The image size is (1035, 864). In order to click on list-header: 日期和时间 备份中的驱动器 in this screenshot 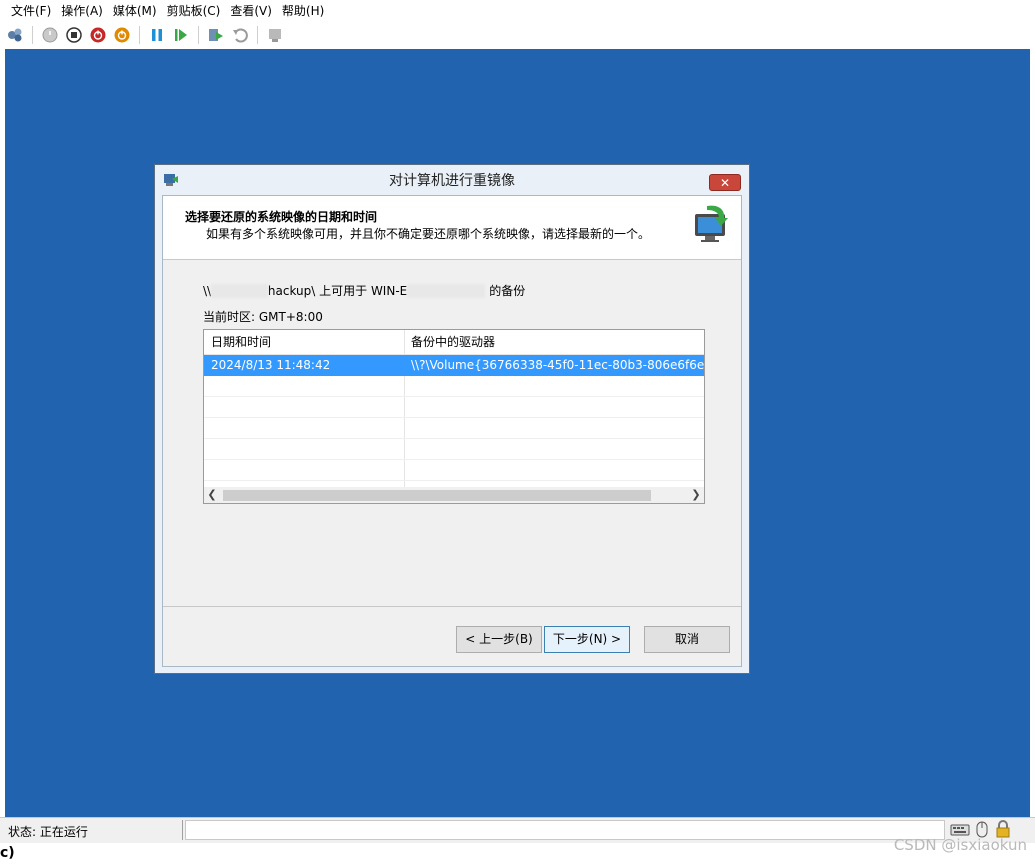, I will do `click(454, 342)`.